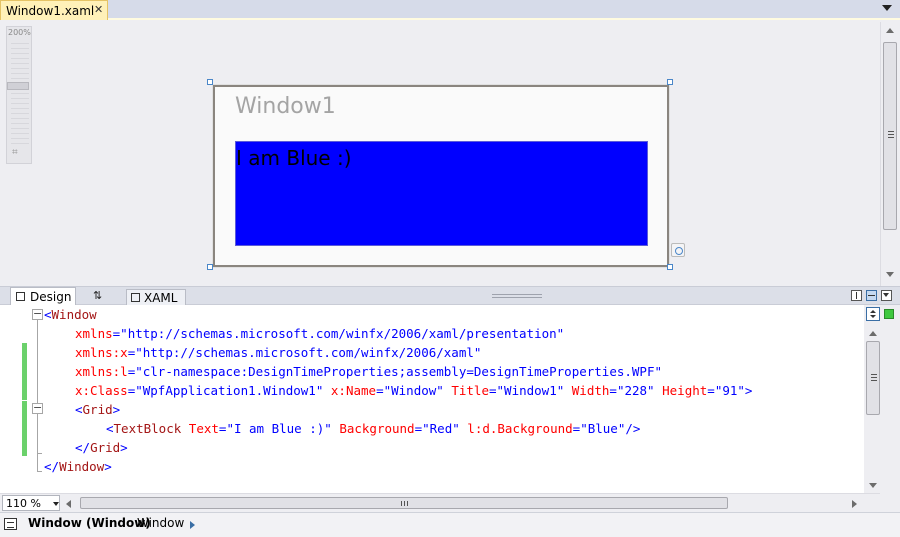 The image size is (900, 537). What do you see at coordinates (10, 524) in the screenshot?
I see `document-outline-icon` at bounding box center [10, 524].